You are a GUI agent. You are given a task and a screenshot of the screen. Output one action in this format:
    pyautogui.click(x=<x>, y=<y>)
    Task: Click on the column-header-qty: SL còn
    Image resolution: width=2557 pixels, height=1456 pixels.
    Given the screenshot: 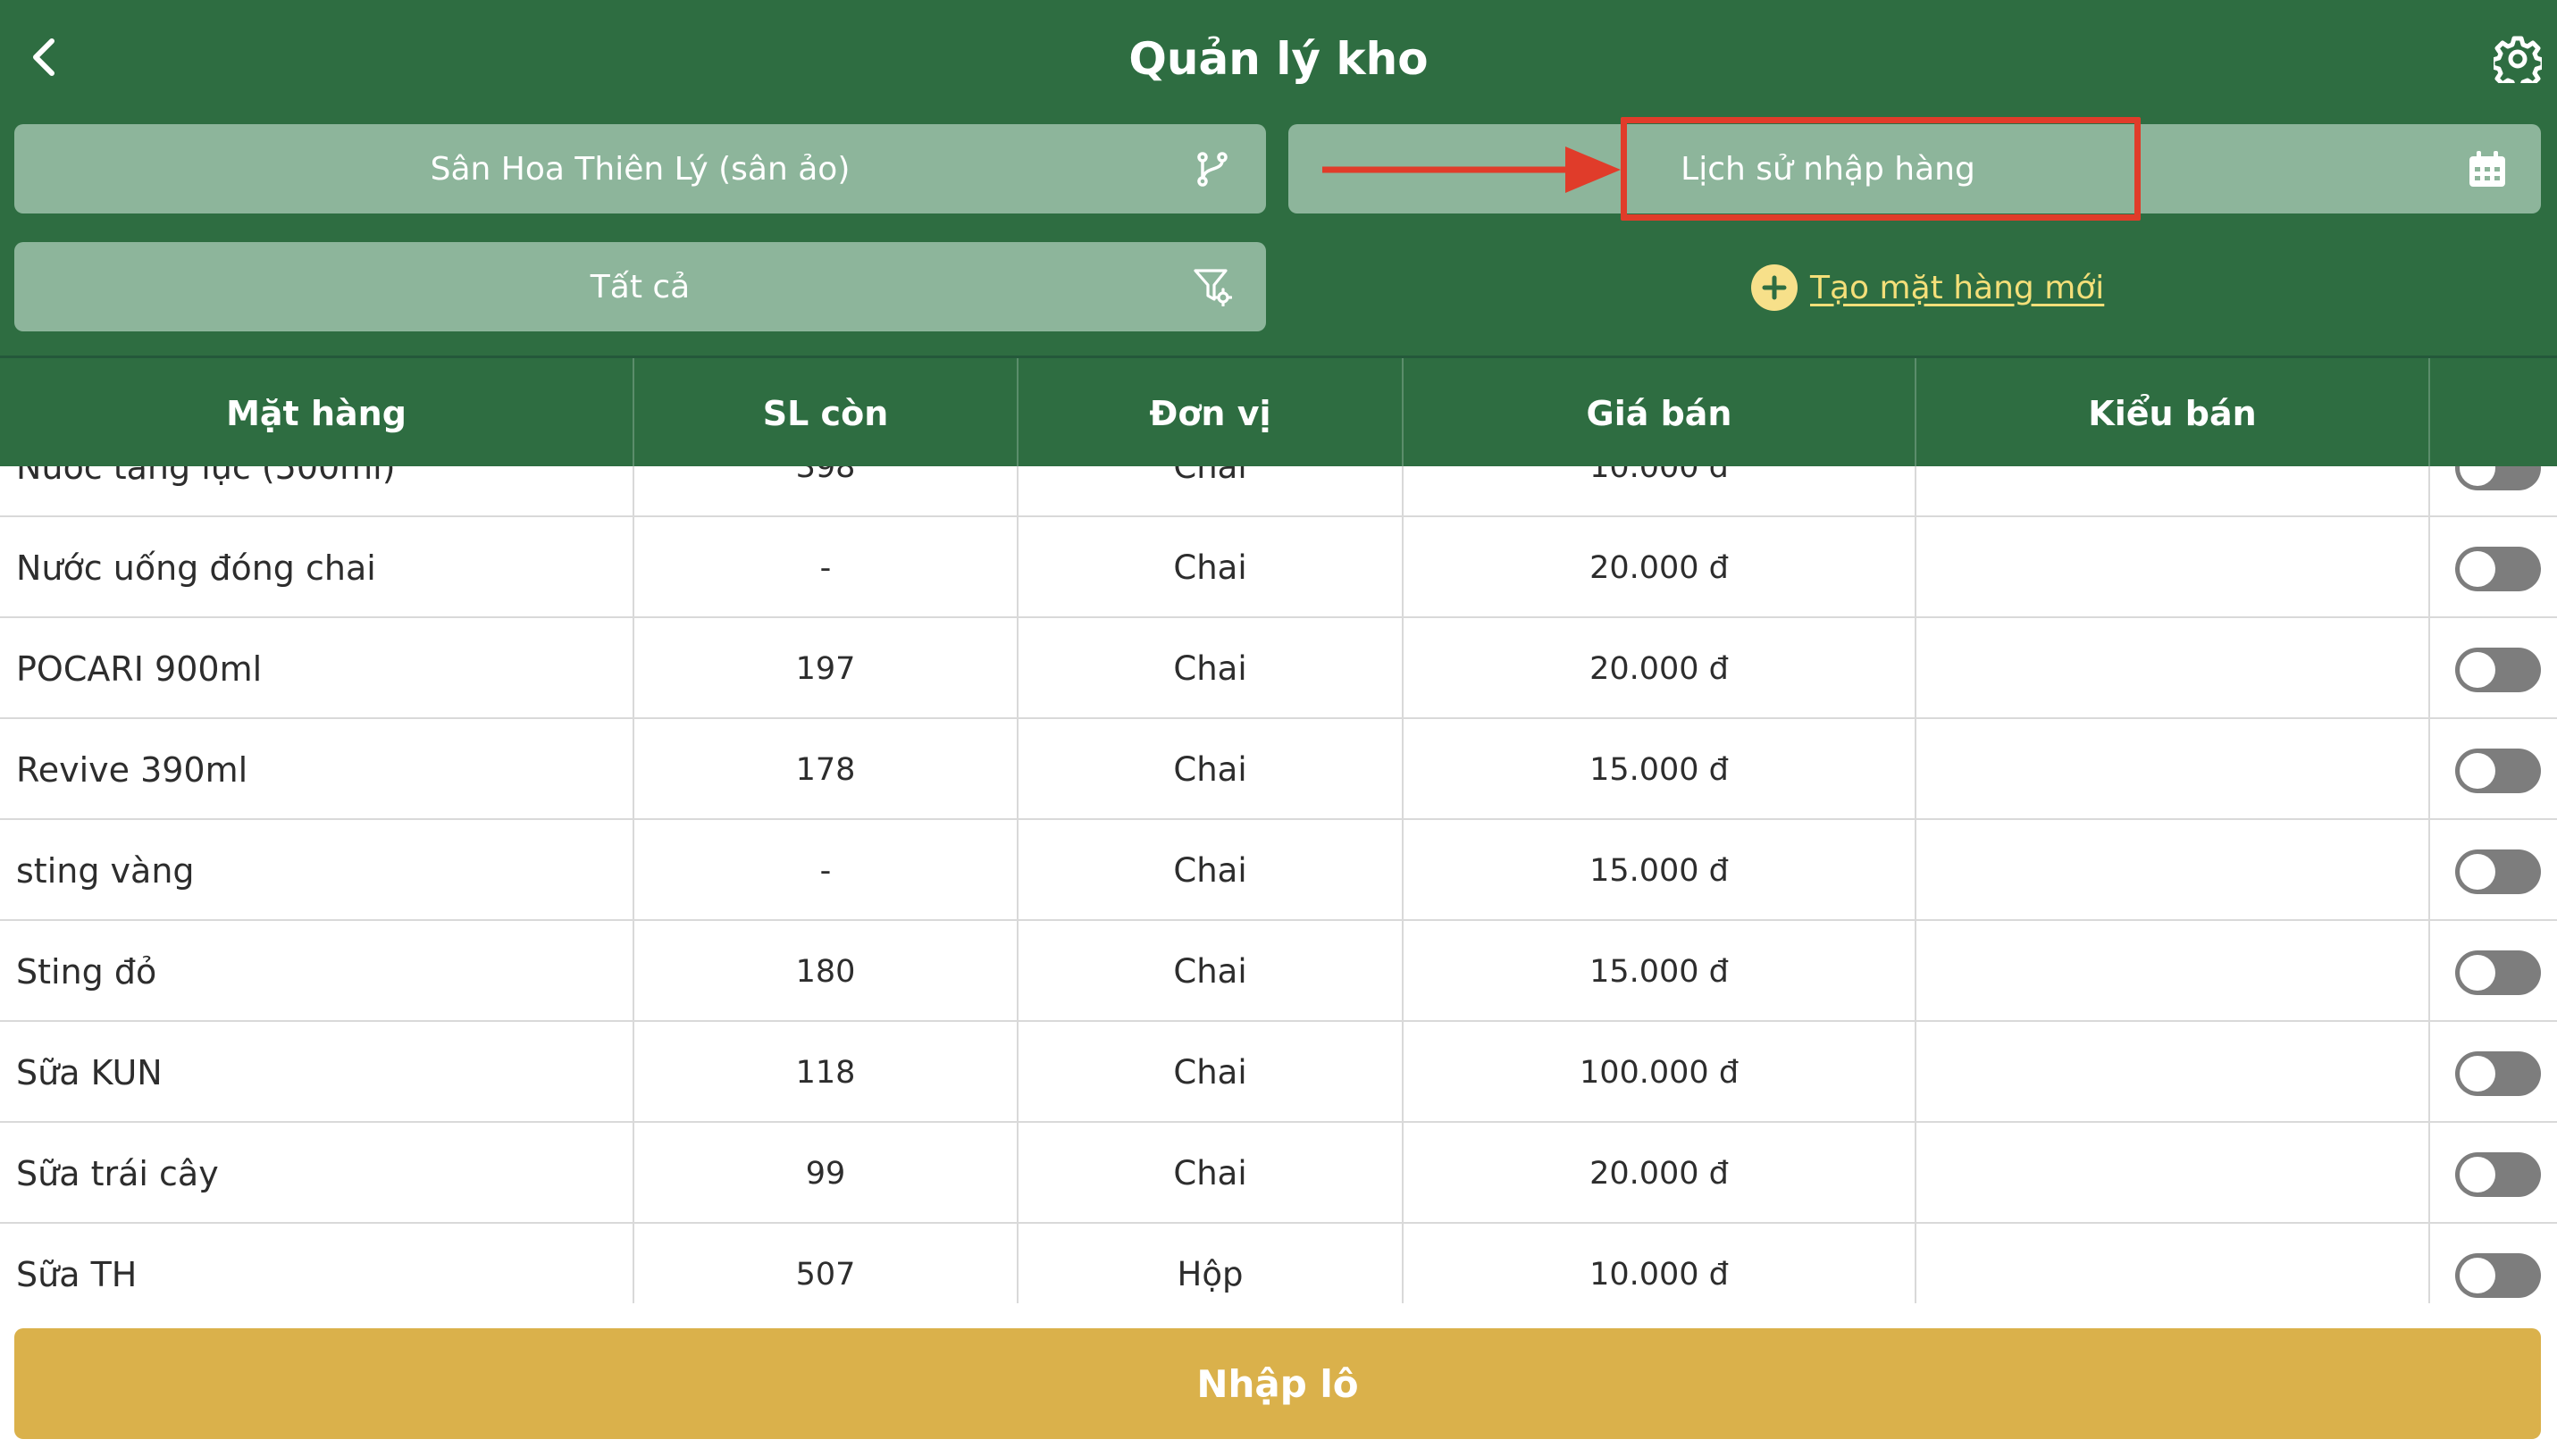 What is the action you would take?
    pyautogui.click(x=827, y=413)
    